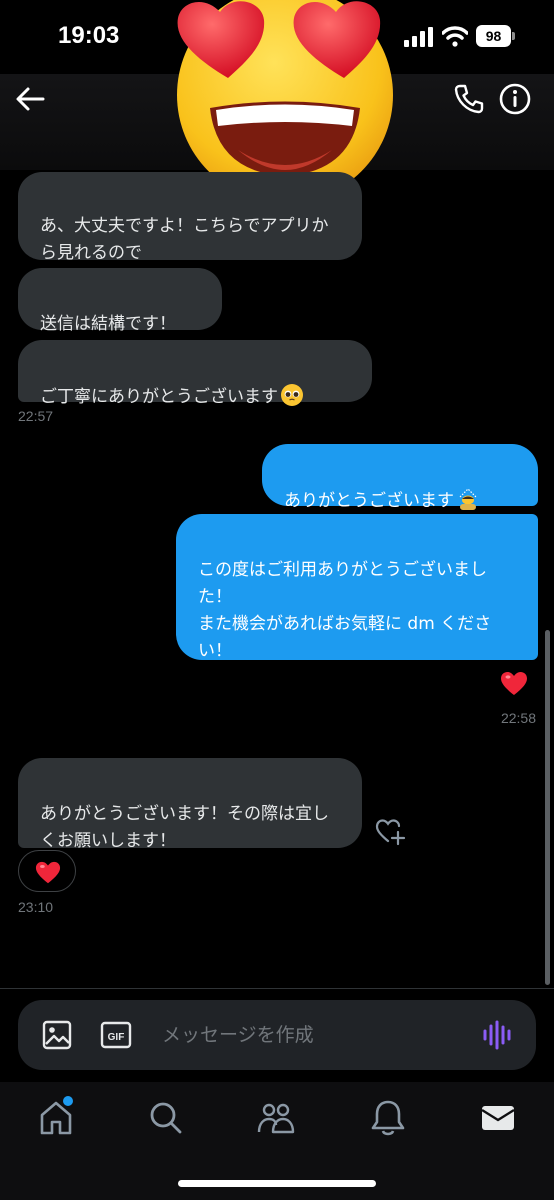 The width and height of the screenshot is (554, 1200). I want to click on message-timestamp: 22:57, so click(36, 416).